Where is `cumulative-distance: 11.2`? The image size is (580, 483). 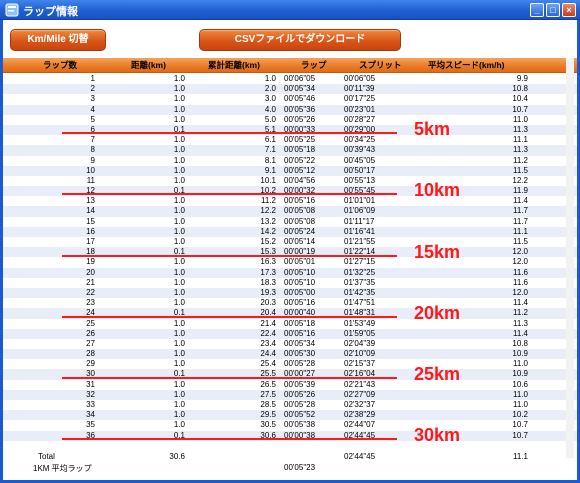
cumulative-distance: 11.2 is located at coordinates (268, 201).